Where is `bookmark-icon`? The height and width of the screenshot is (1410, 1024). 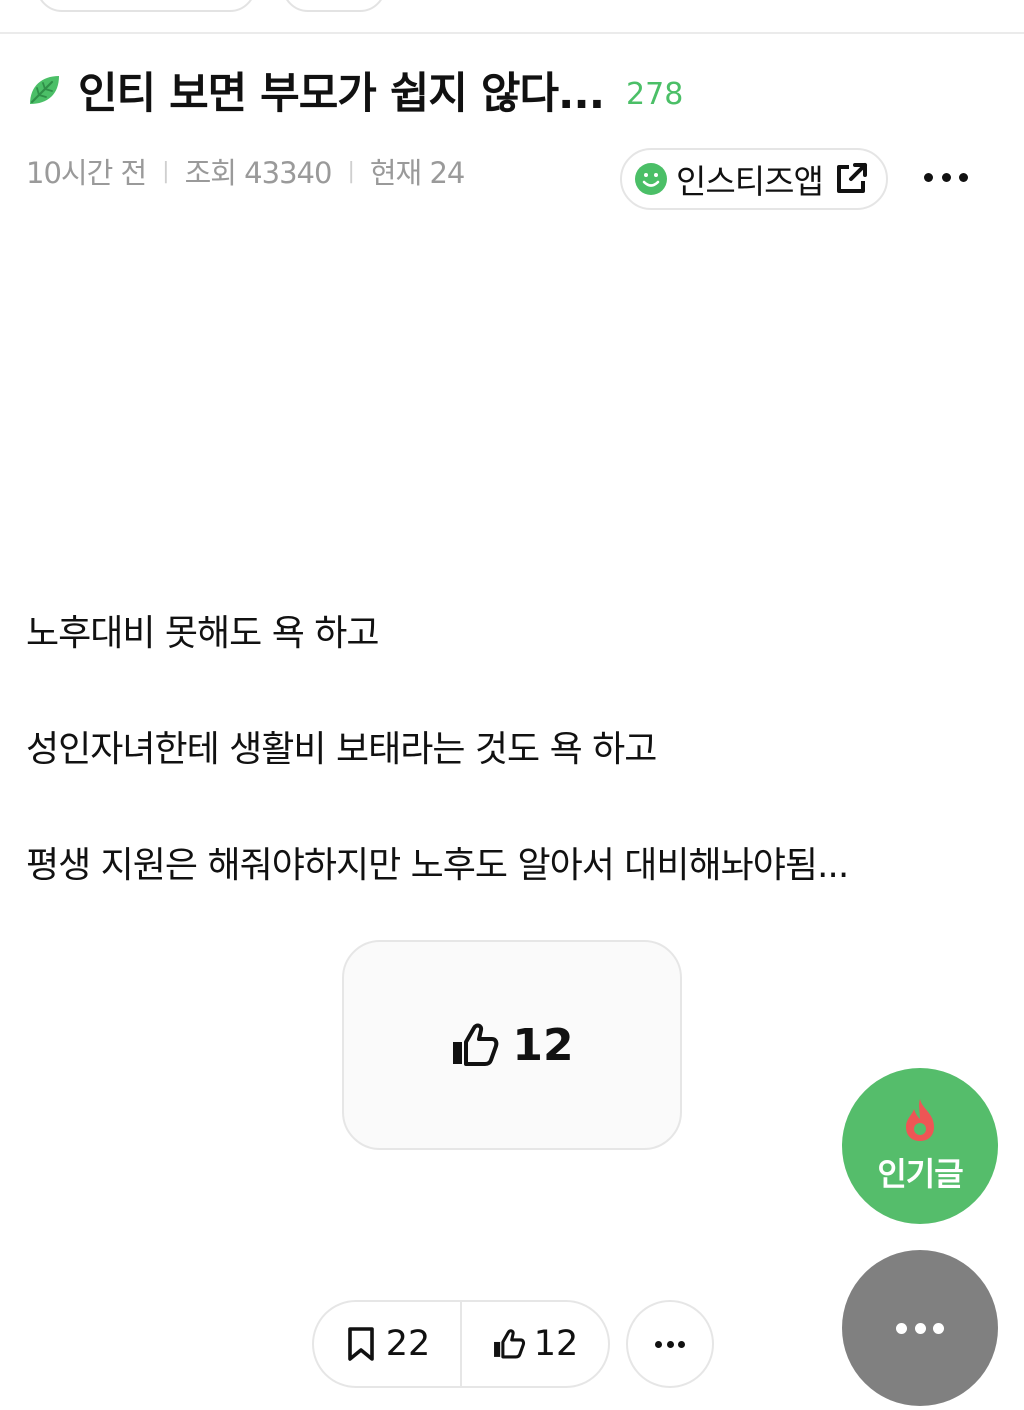
bookmark-icon is located at coordinates (360, 1344).